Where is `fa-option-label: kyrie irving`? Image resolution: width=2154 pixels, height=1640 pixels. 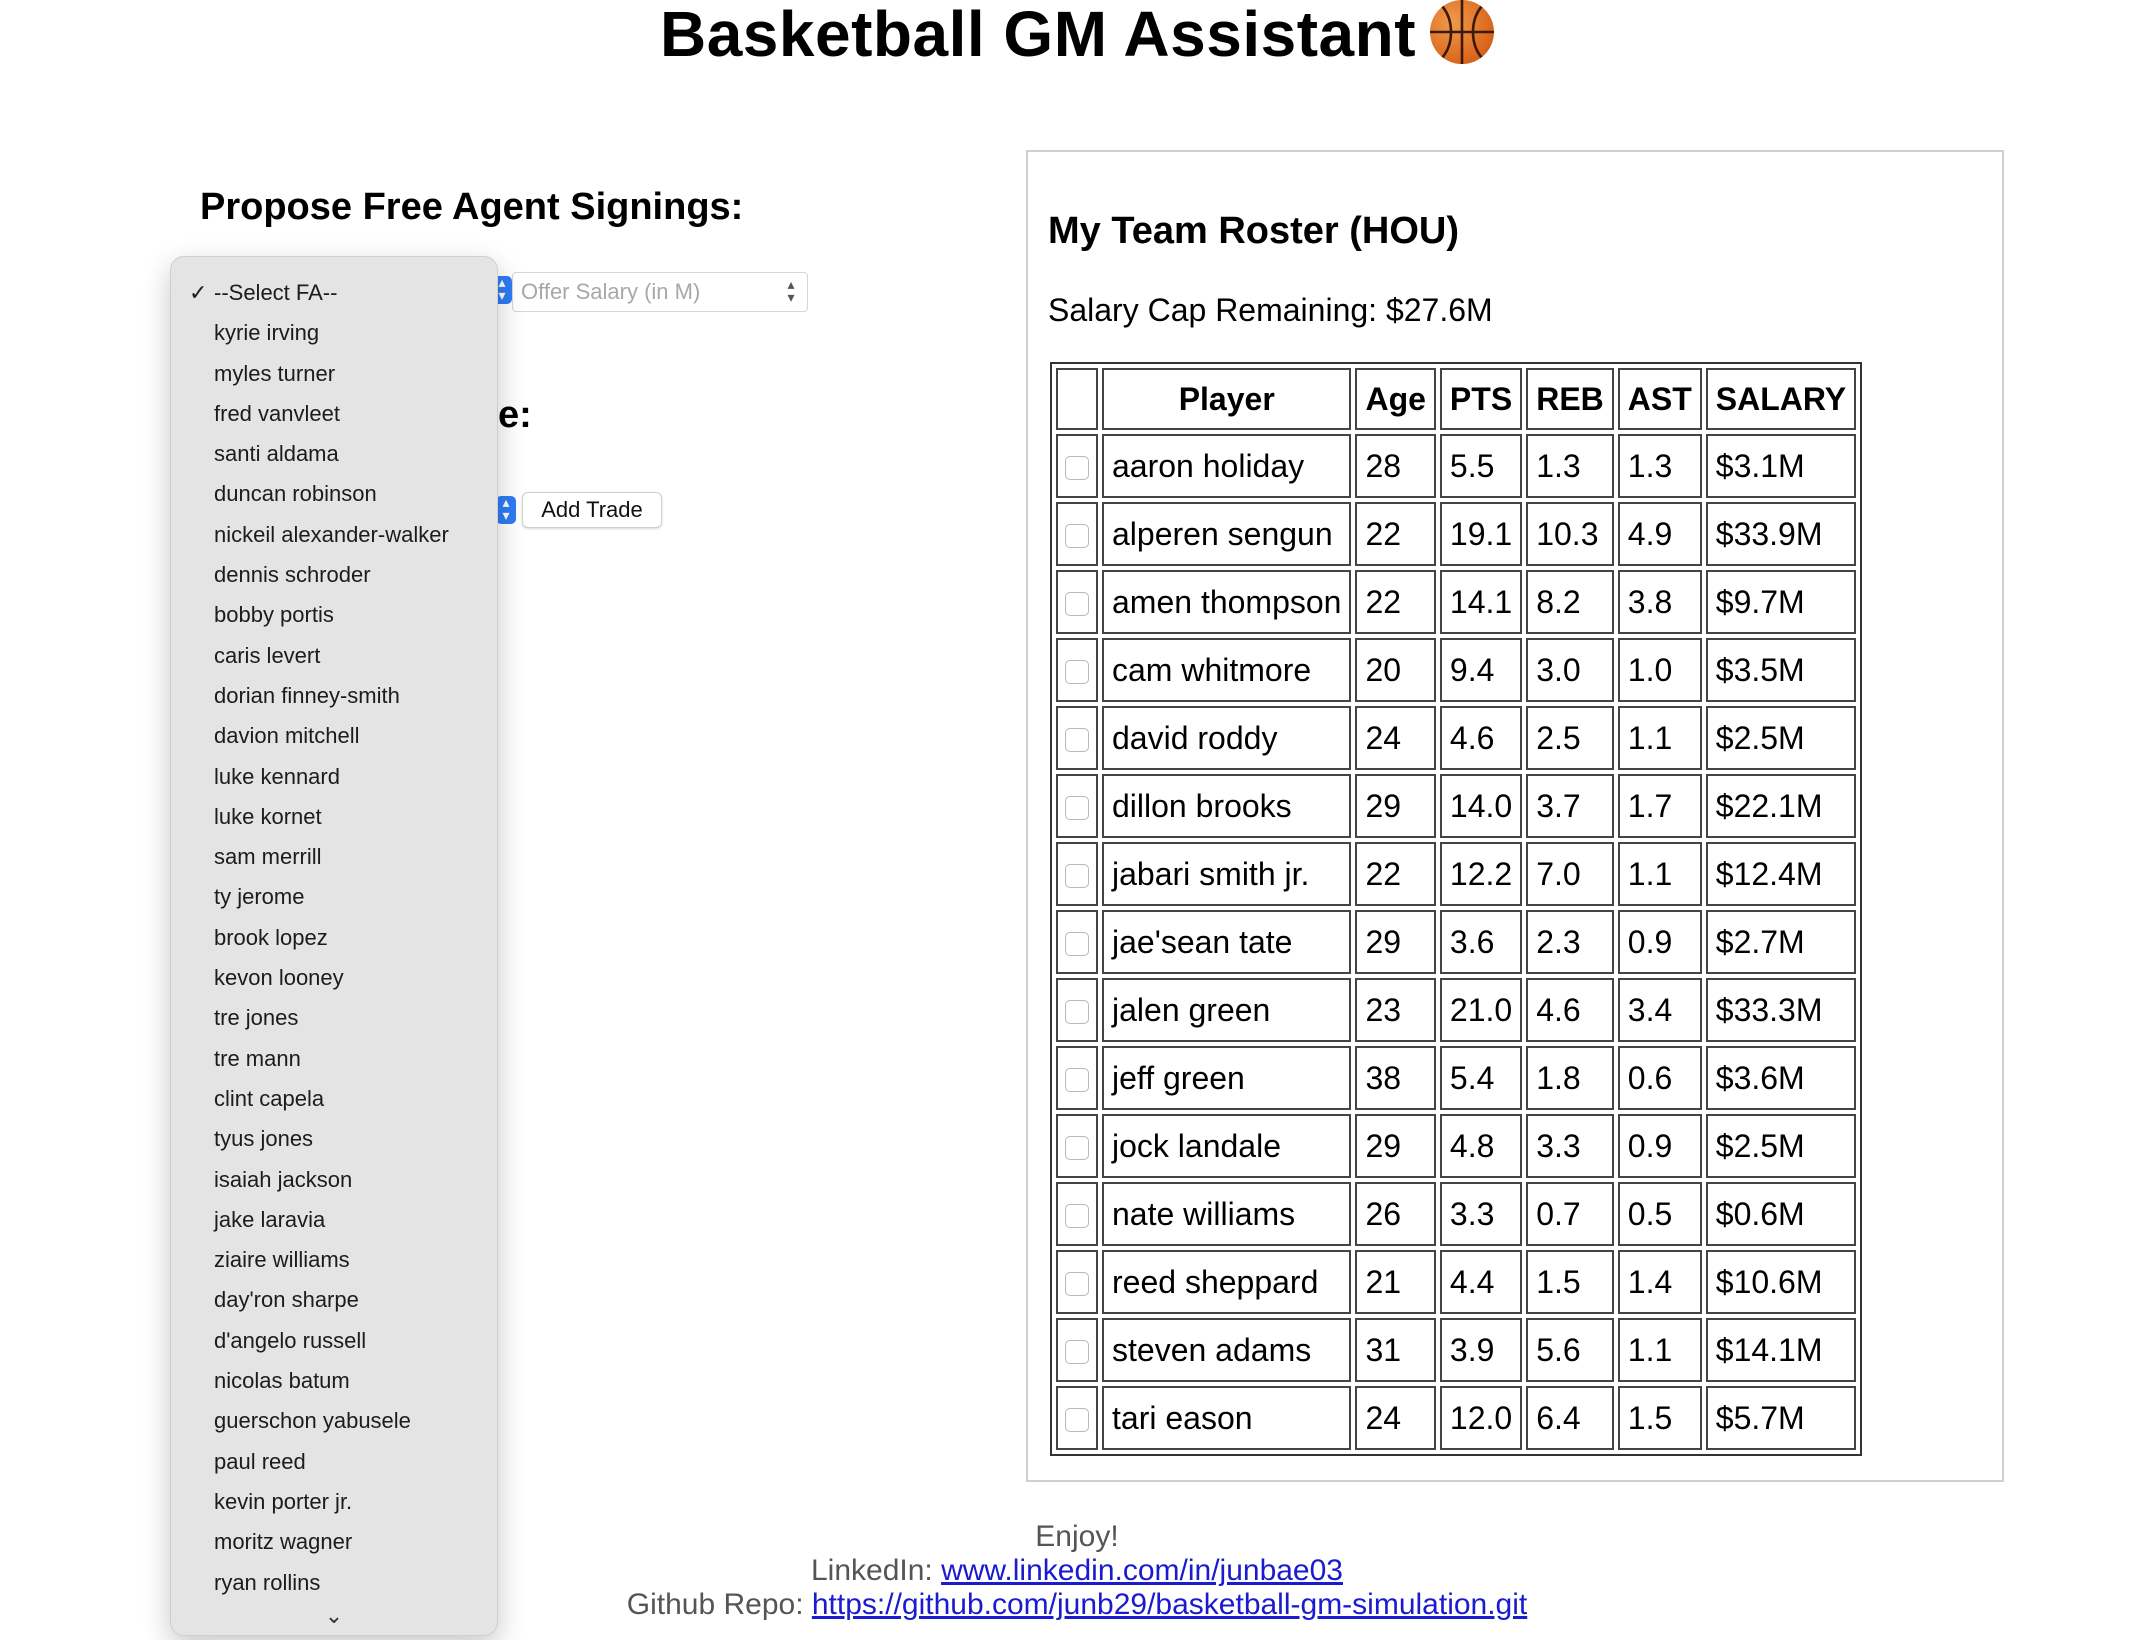
fa-option-label: kyrie irving is located at coordinates (267, 333).